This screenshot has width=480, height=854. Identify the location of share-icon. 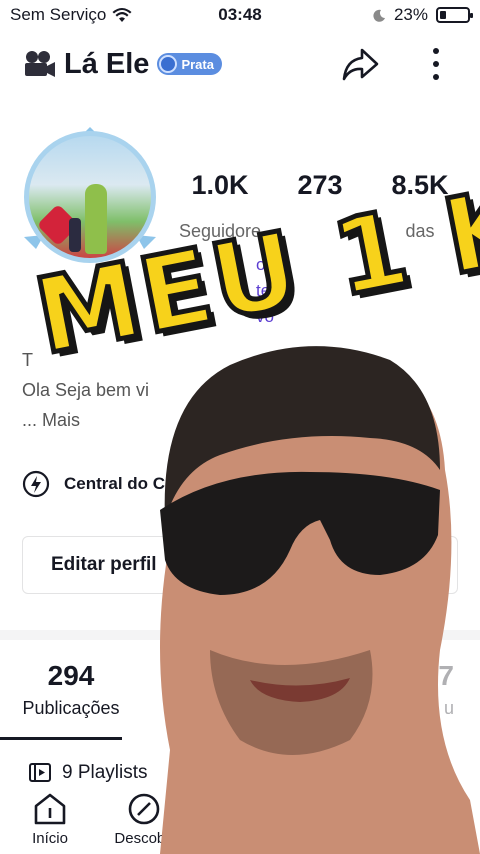
(360, 64).